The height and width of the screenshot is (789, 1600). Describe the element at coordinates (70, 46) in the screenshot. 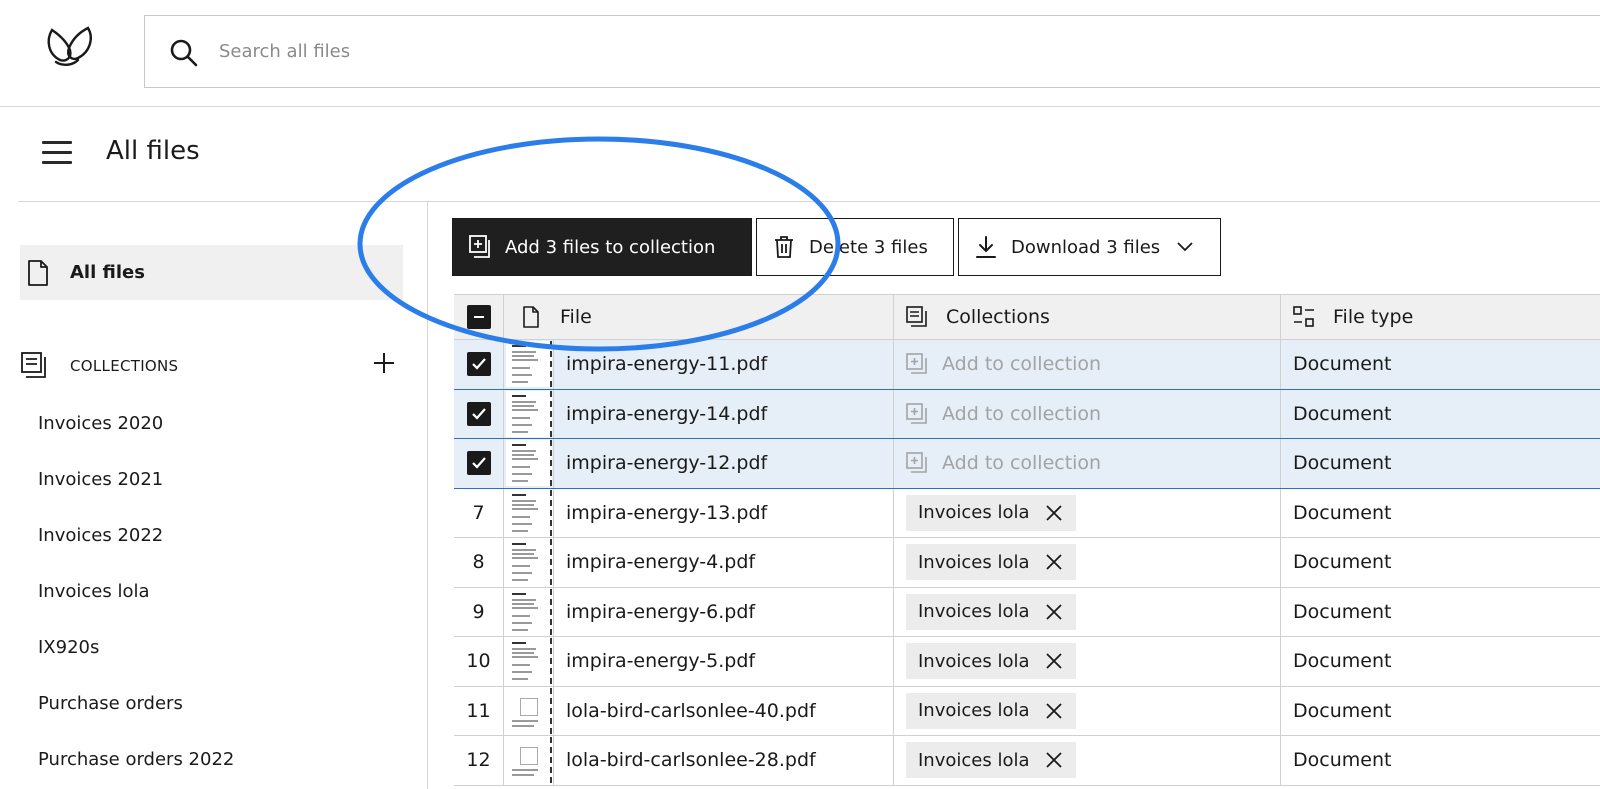

I see `logo-icon` at that location.